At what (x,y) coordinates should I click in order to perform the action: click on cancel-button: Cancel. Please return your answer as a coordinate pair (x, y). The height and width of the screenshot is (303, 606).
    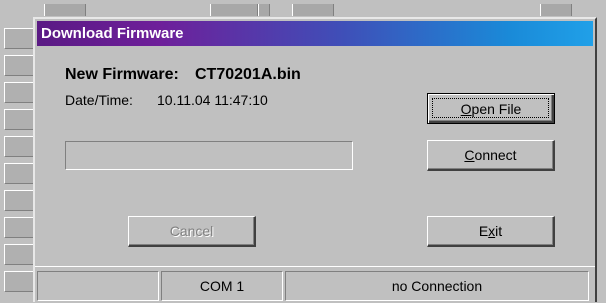
    Looking at the image, I should click on (192, 231).